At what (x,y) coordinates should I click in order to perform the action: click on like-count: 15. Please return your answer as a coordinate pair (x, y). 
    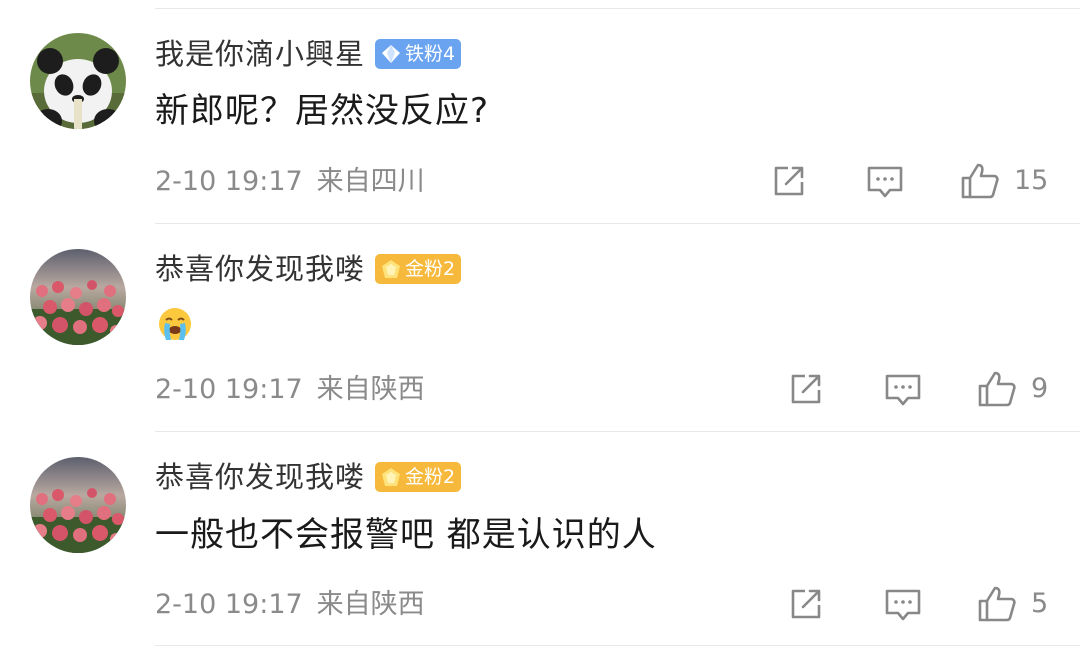
    Looking at the image, I should click on (1031, 180).